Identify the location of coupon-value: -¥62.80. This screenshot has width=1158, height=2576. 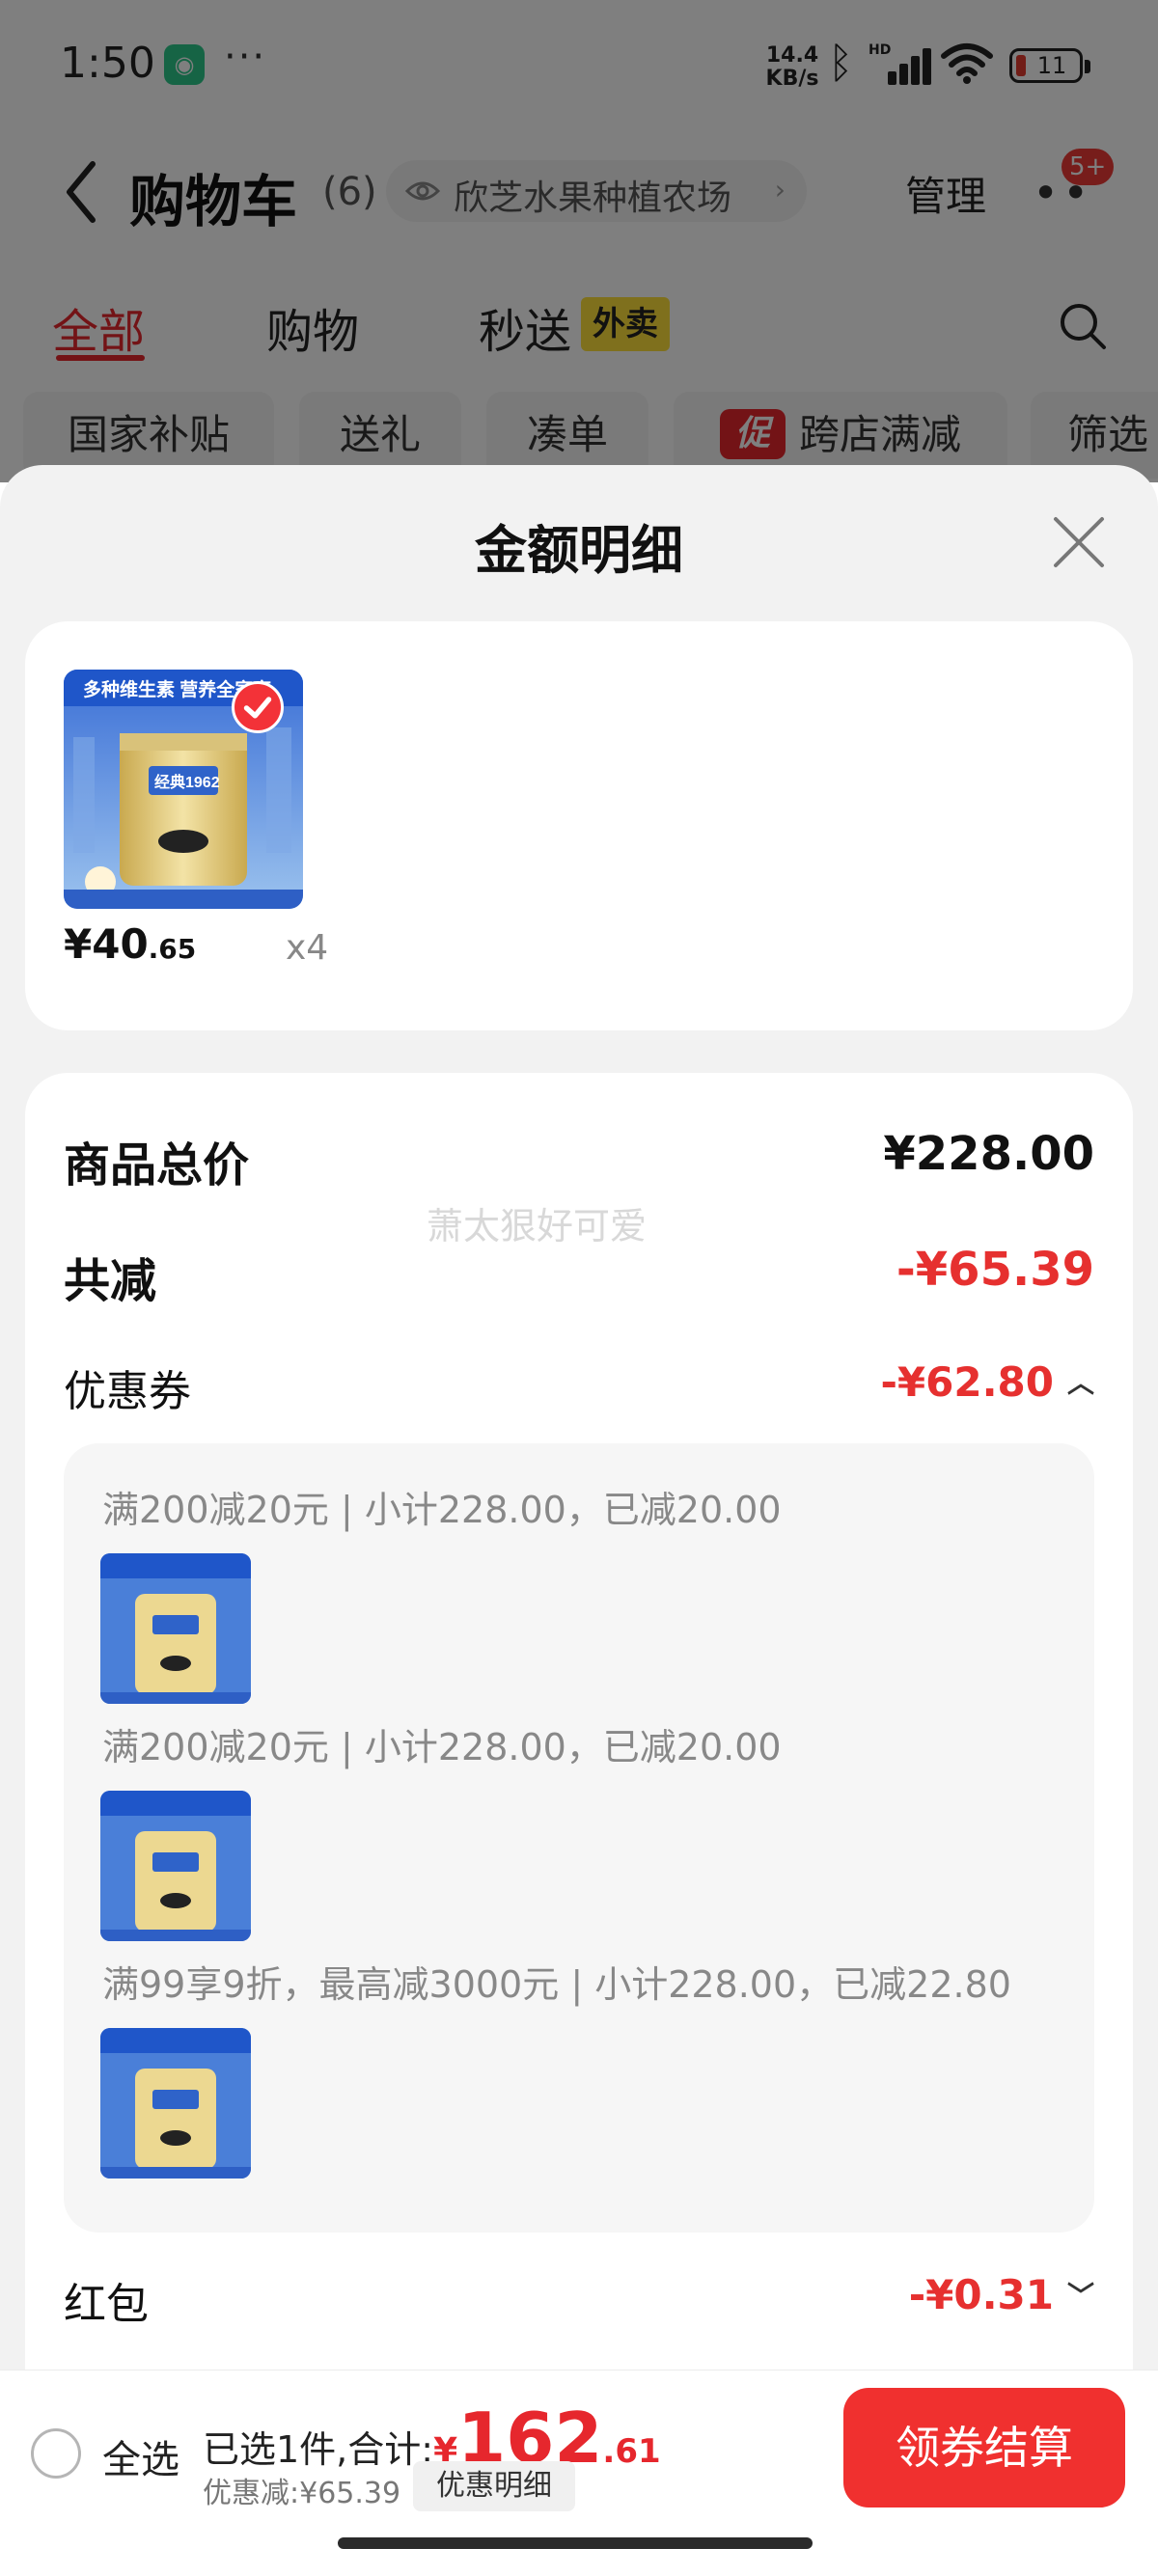
(967, 1382).